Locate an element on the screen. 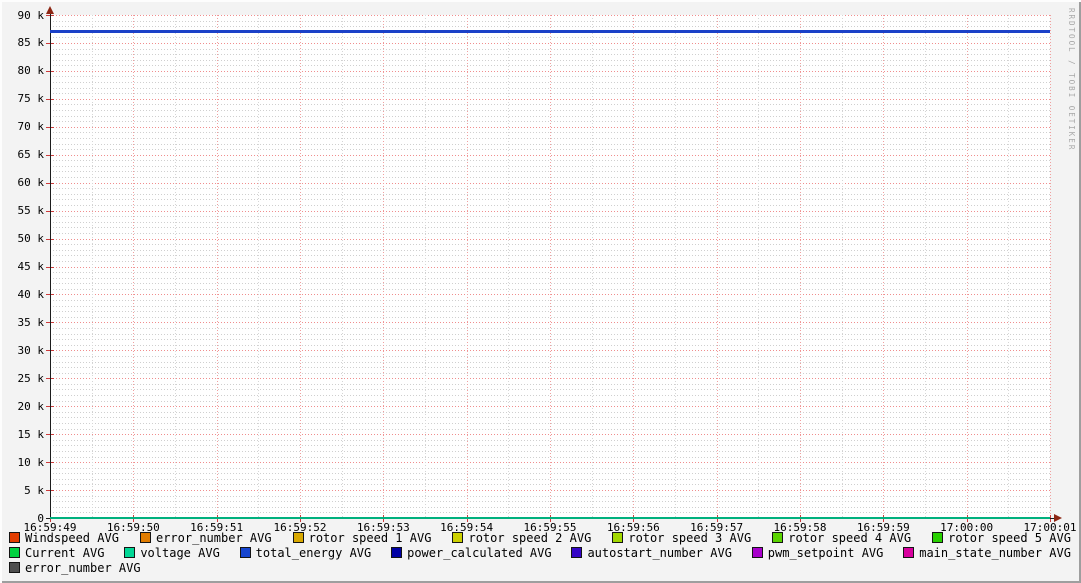 The height and width of the screenshot is (583, 1081). y-axis-line is located at coordinates (50, 266).